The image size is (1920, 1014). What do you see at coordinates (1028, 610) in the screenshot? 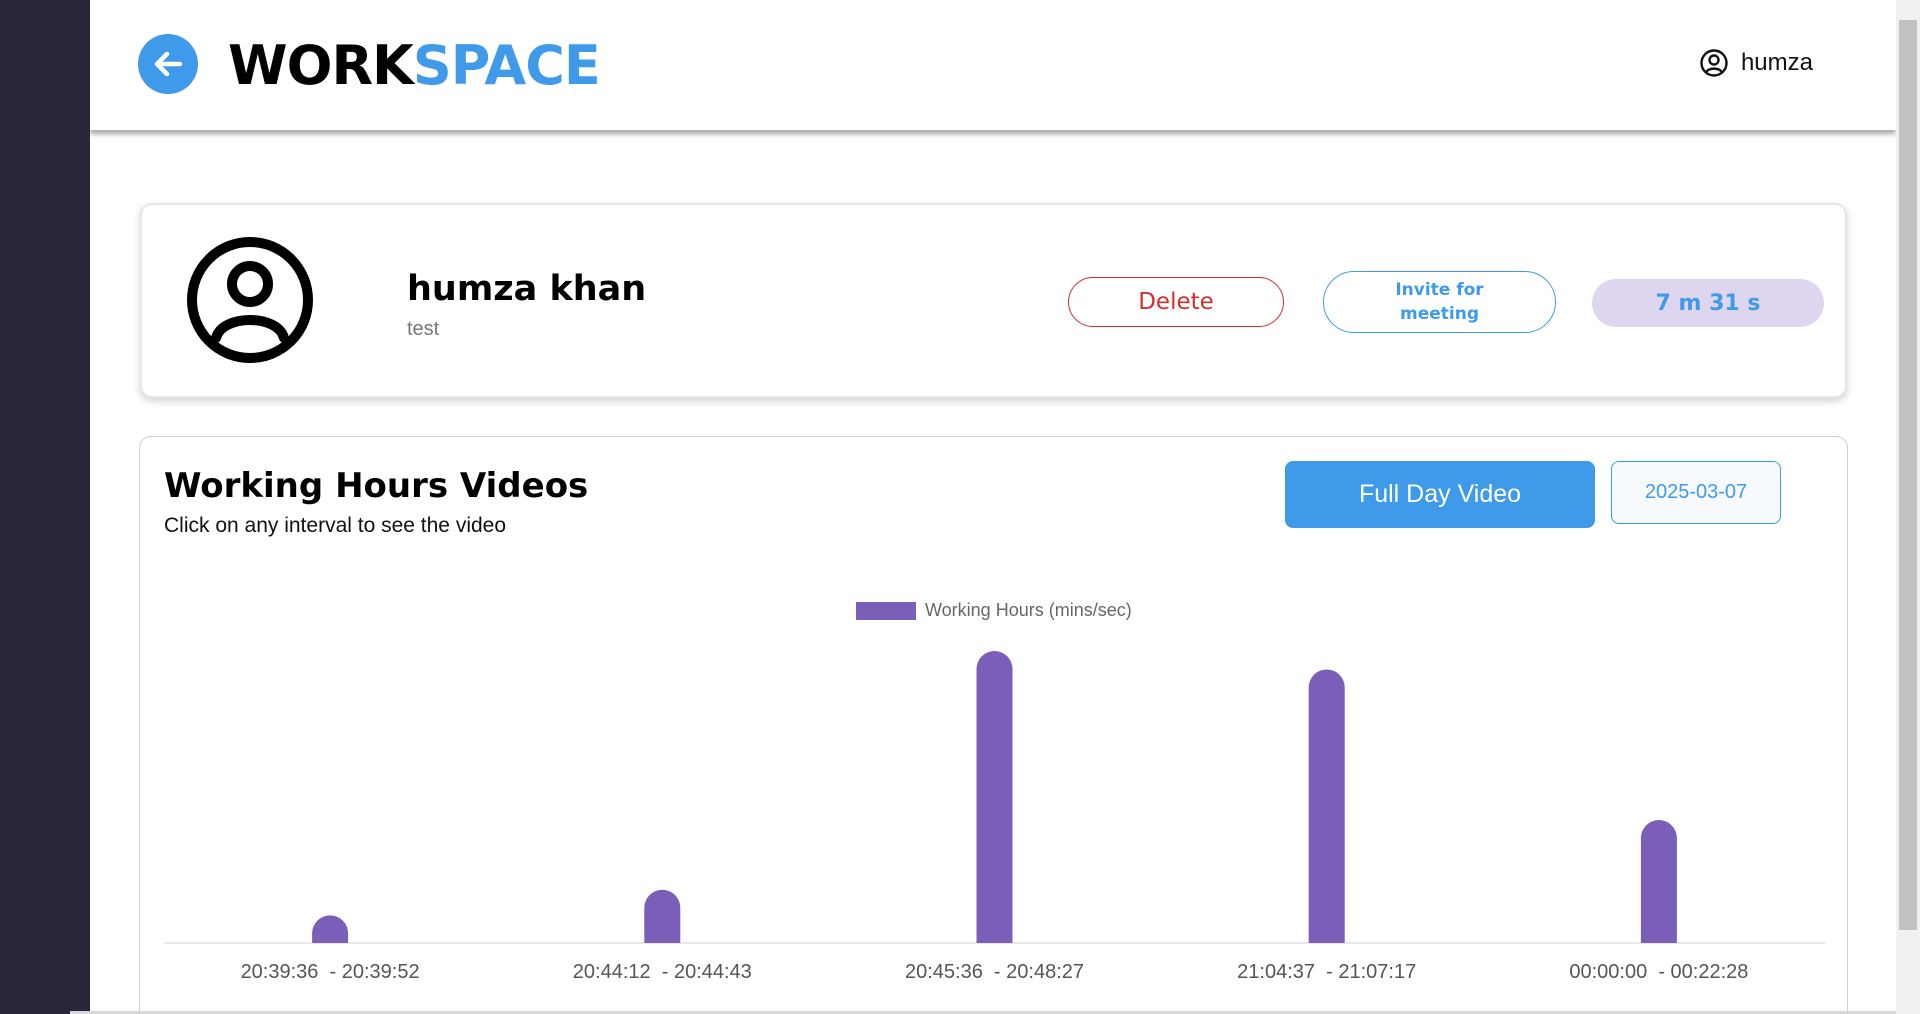
I see `legend-label: Working Hours (mins/sec)` at bounding box center [1028, 610].